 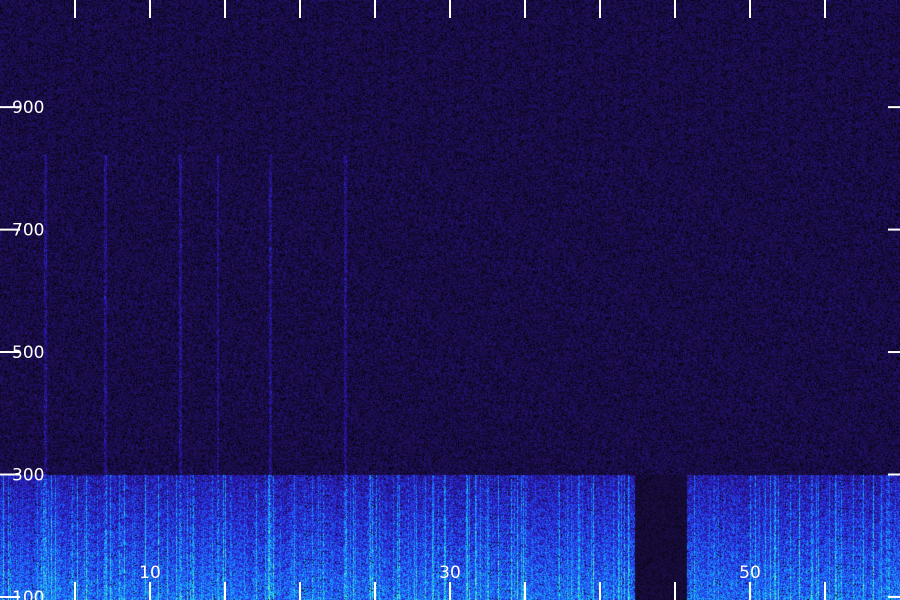 What do you see at coordinates (750, 573) in the screenshot?
I see `x-tick-label: 50` at bounding box center [750, 573].